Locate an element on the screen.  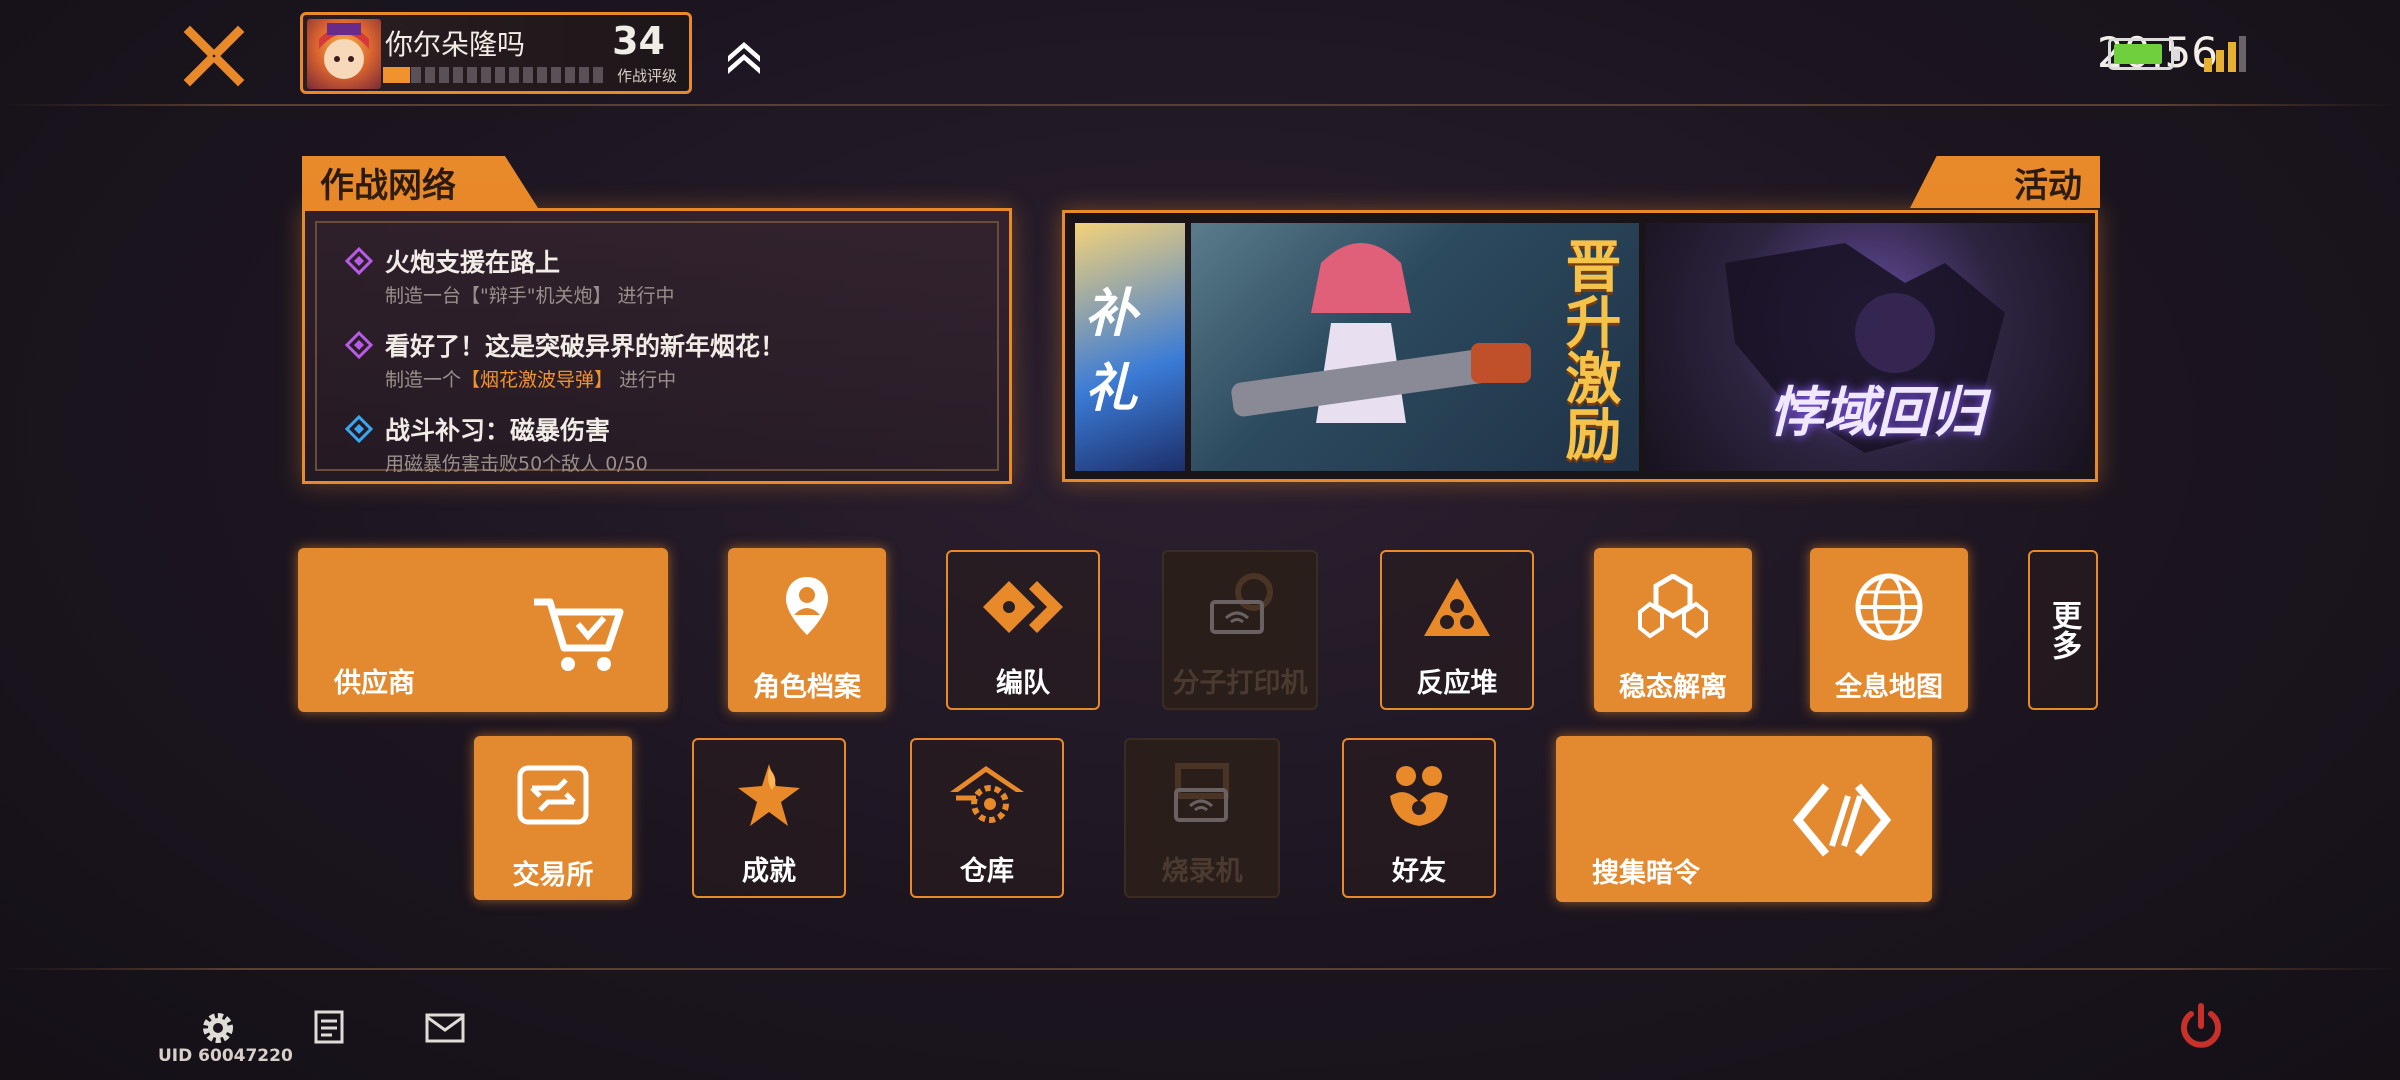
event-banner: 晋升激励 is located at coordinates (1415, 347).